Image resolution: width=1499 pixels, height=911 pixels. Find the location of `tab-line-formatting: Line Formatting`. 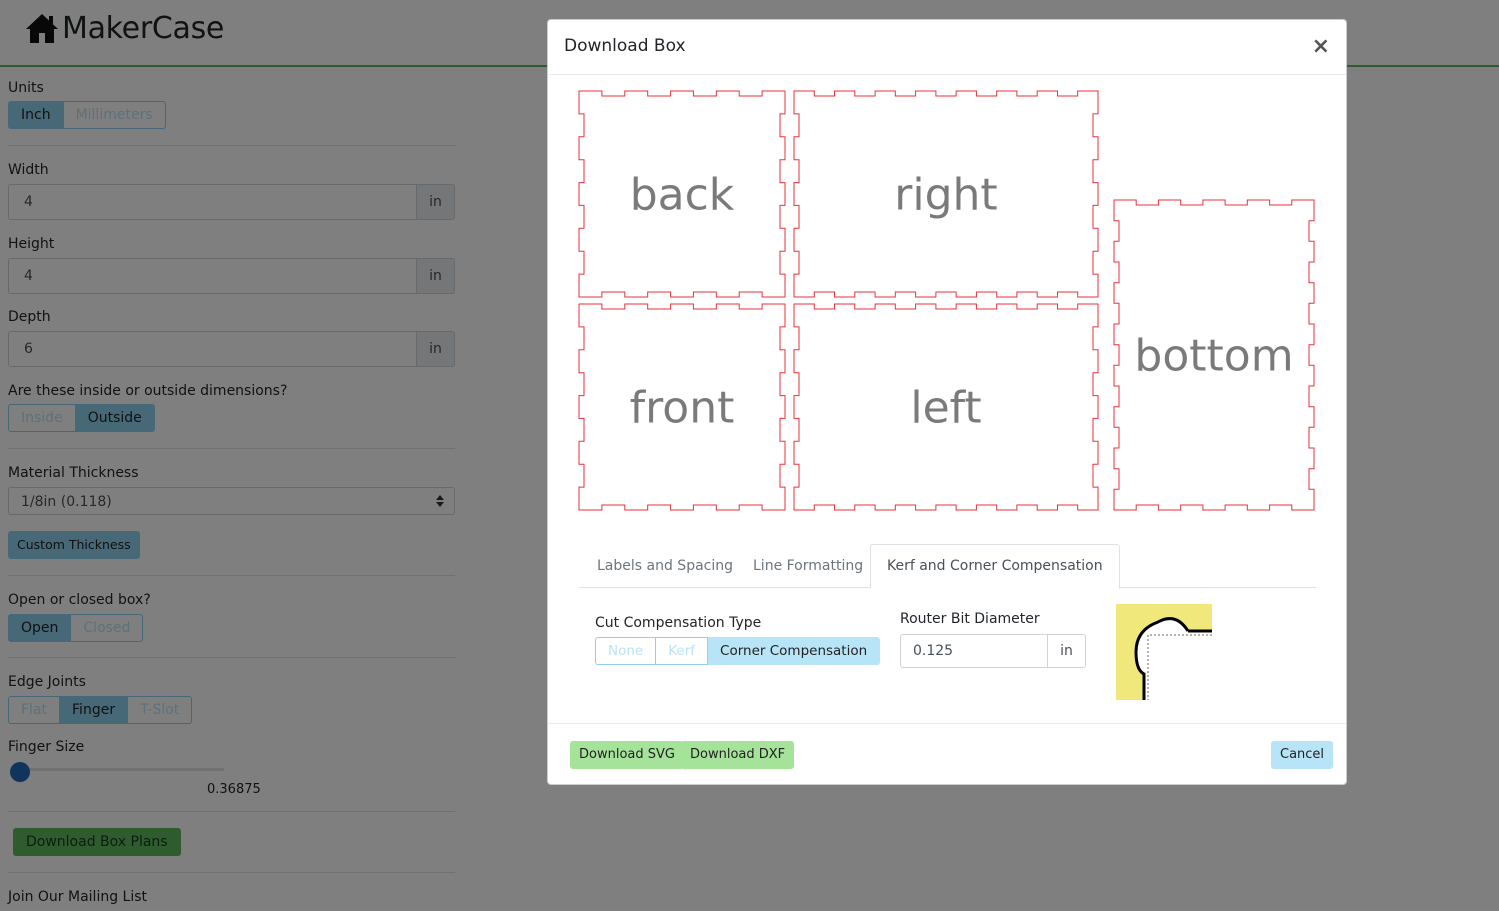

tab-line-formatting: Line Formatting is located at coordinates (808, 566).